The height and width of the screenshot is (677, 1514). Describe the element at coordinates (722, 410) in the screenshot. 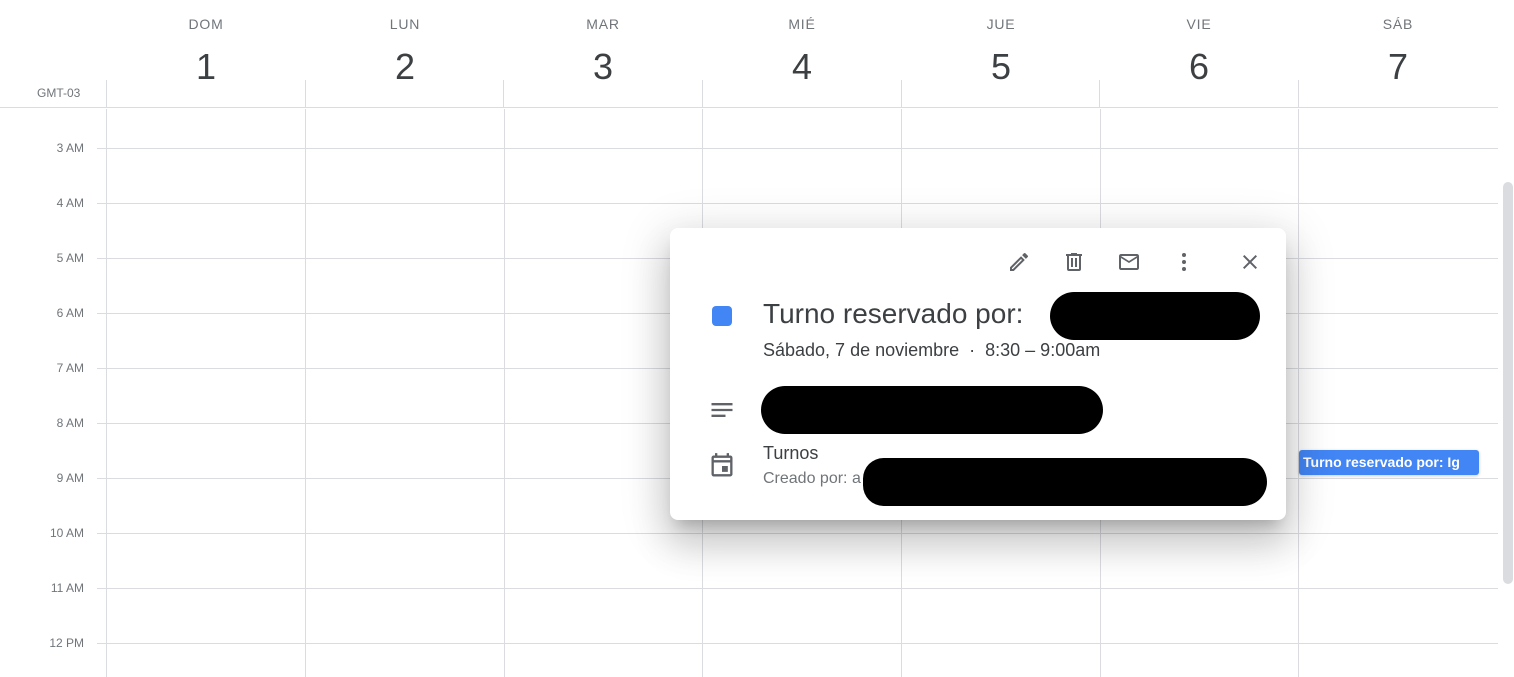

I see `description-icon` at that location.